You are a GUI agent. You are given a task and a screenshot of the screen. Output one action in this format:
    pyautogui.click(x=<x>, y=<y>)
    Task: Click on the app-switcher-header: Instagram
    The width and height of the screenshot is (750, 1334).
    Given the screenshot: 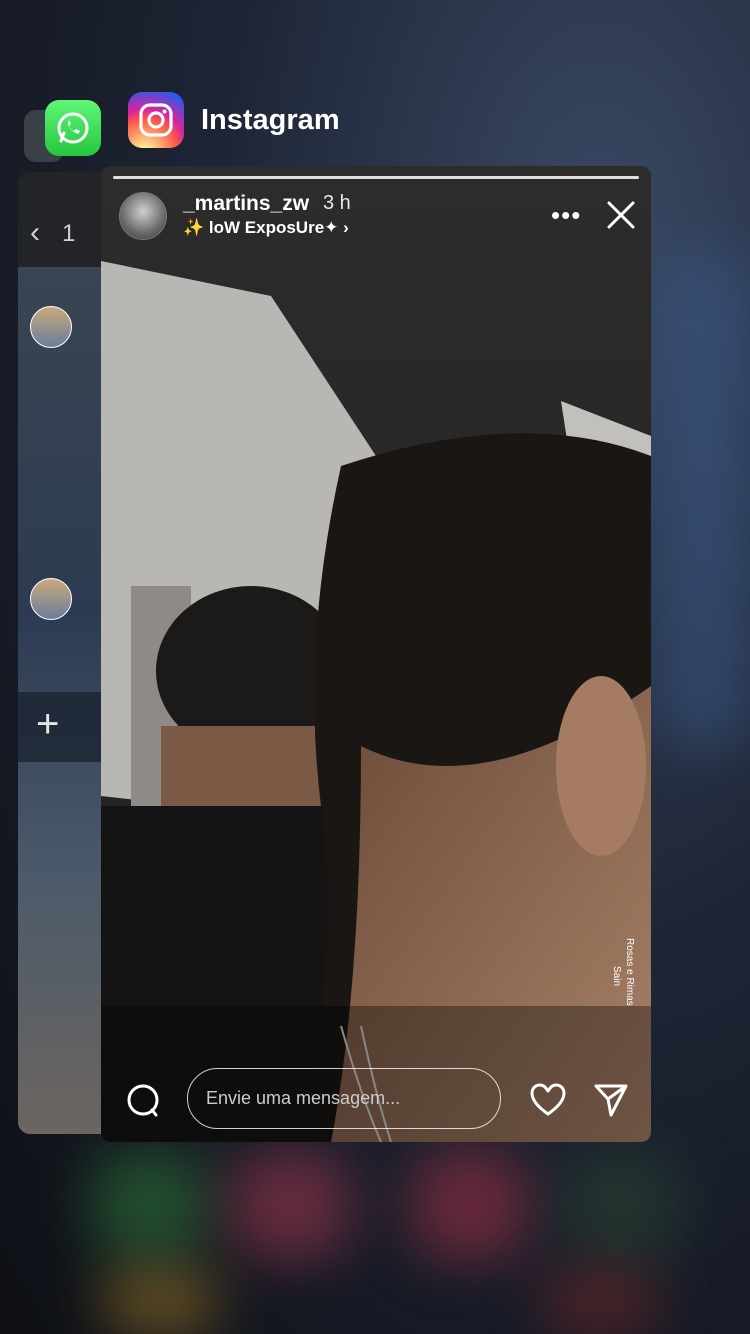 What is the action you would take?
    pyautogui.click(x=234, y=120)
    